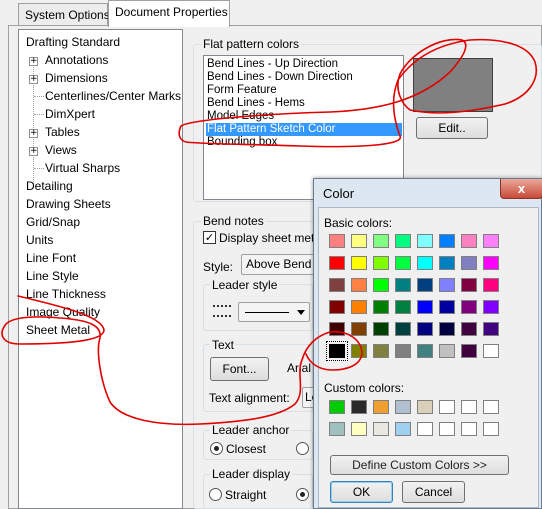 The width and height of the screenshot is (542, 509). I want to click on tree-item-grid-snap: Grid/Snap, so click(53, 222).